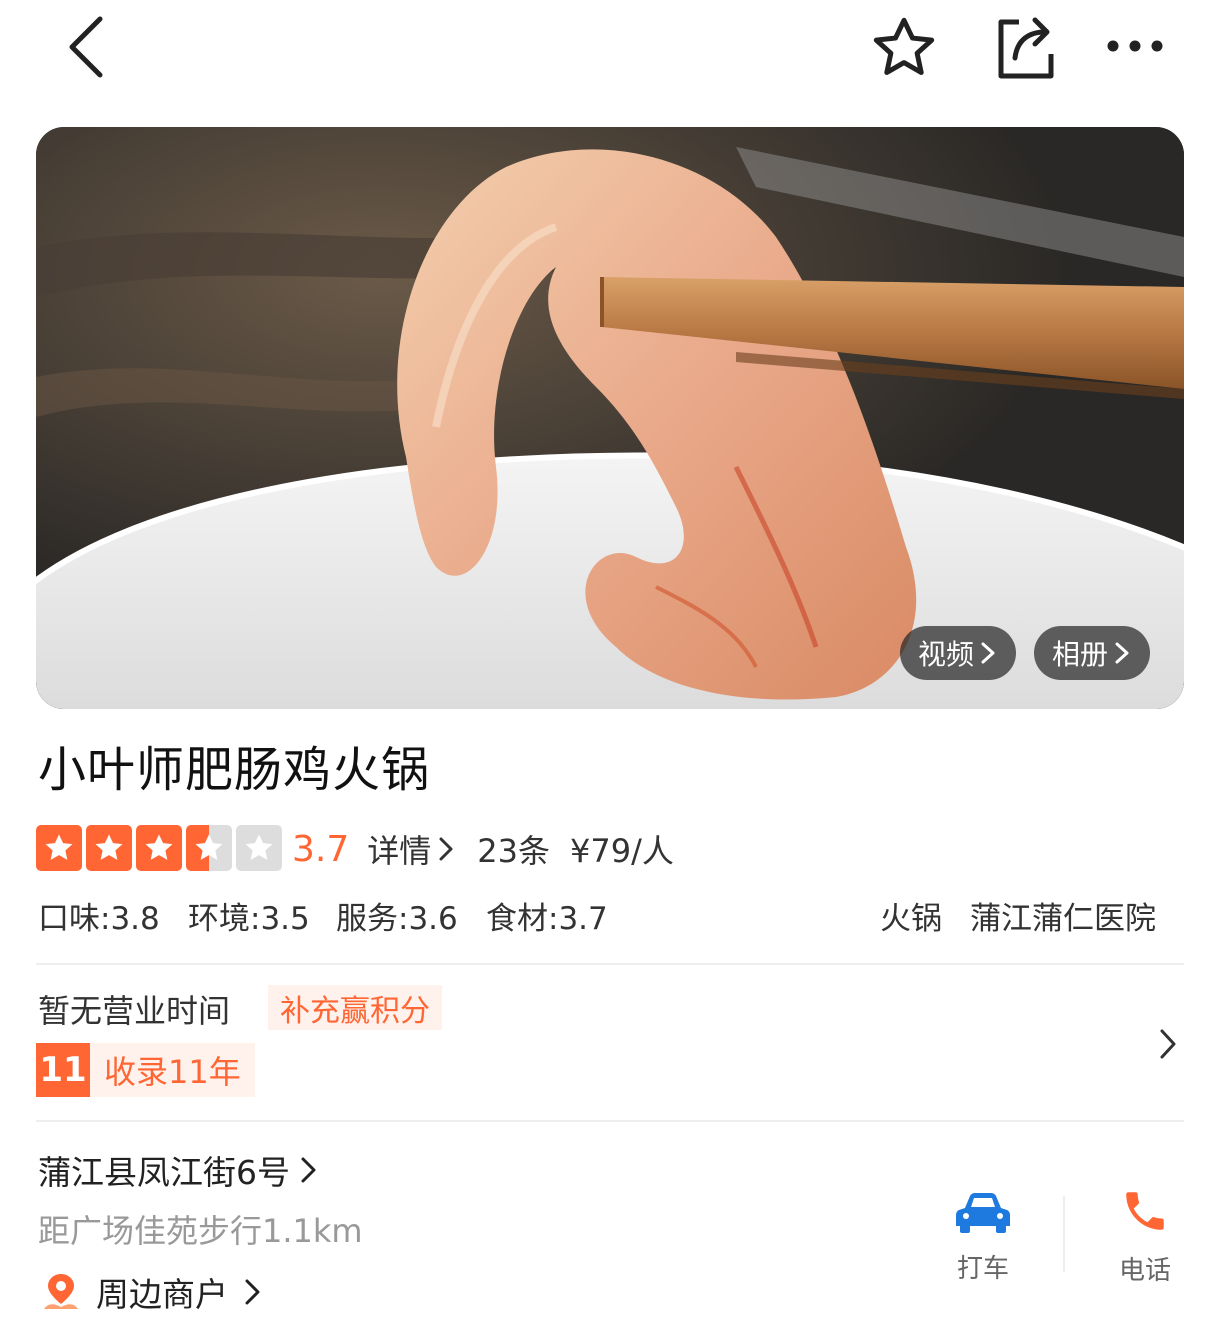 The width and height of the screenshot is (1220, 1331). I want to click on business-hours: 暂无营业时间, so click(134, 1011).